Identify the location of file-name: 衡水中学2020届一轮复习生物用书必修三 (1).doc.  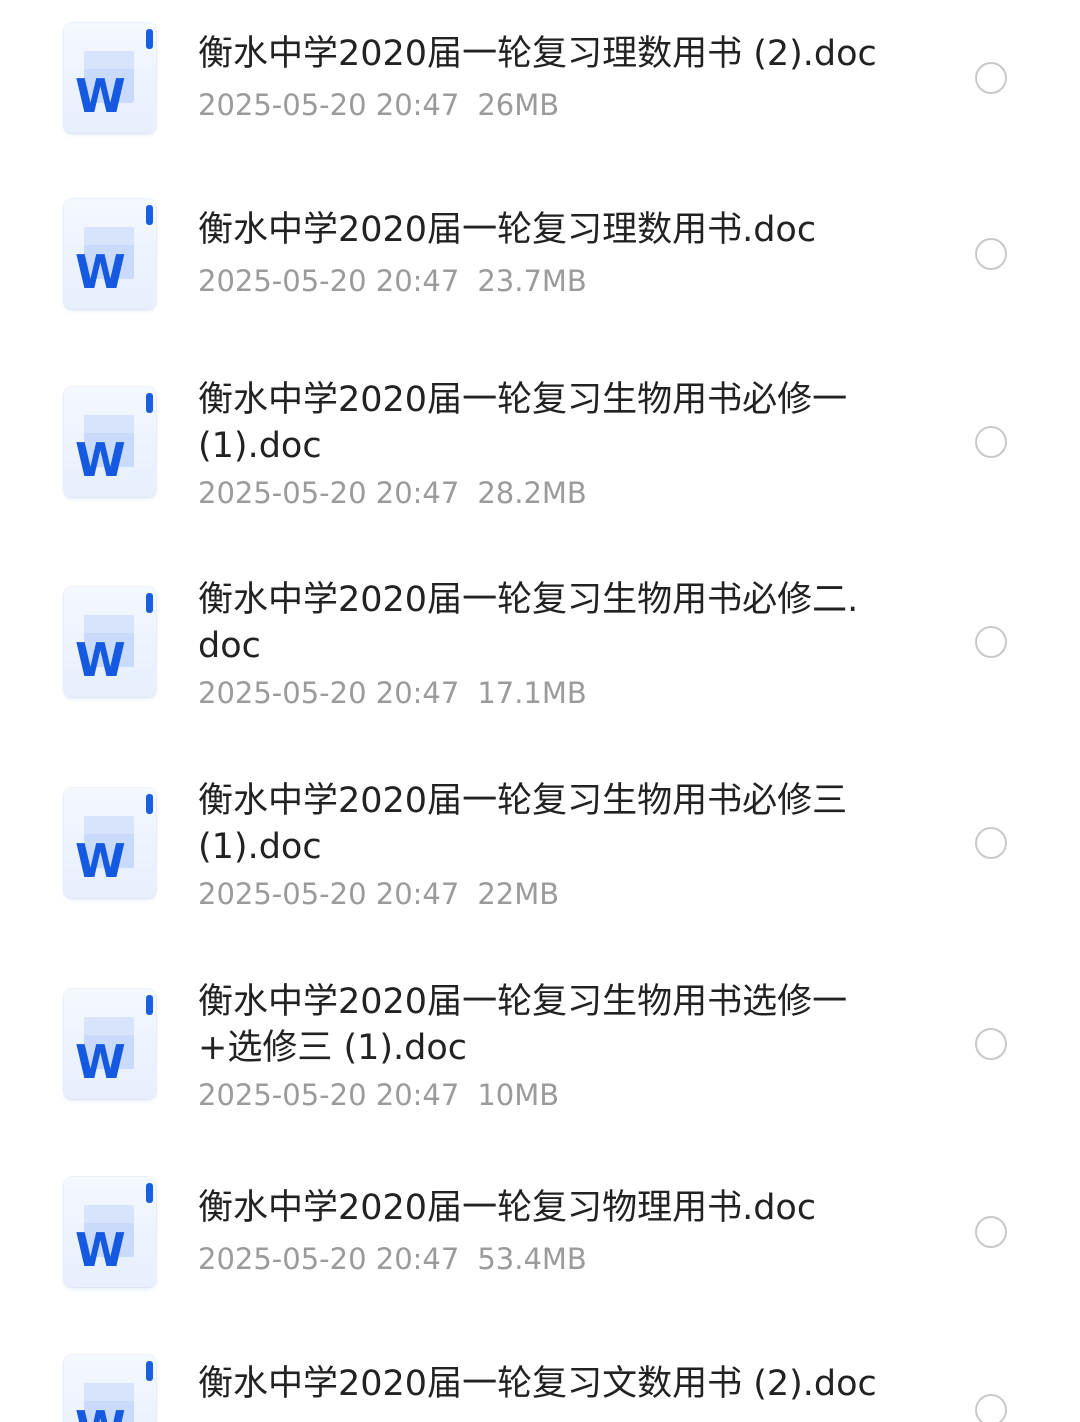
(523, 824).